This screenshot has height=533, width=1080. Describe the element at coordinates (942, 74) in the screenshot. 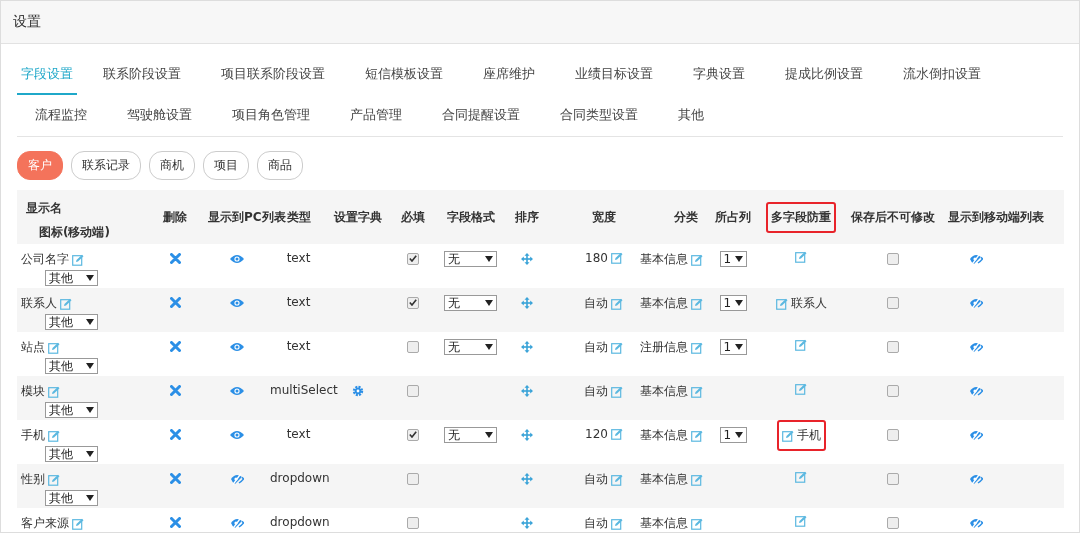

I see `tab: 流水倒扣设置` at that location.